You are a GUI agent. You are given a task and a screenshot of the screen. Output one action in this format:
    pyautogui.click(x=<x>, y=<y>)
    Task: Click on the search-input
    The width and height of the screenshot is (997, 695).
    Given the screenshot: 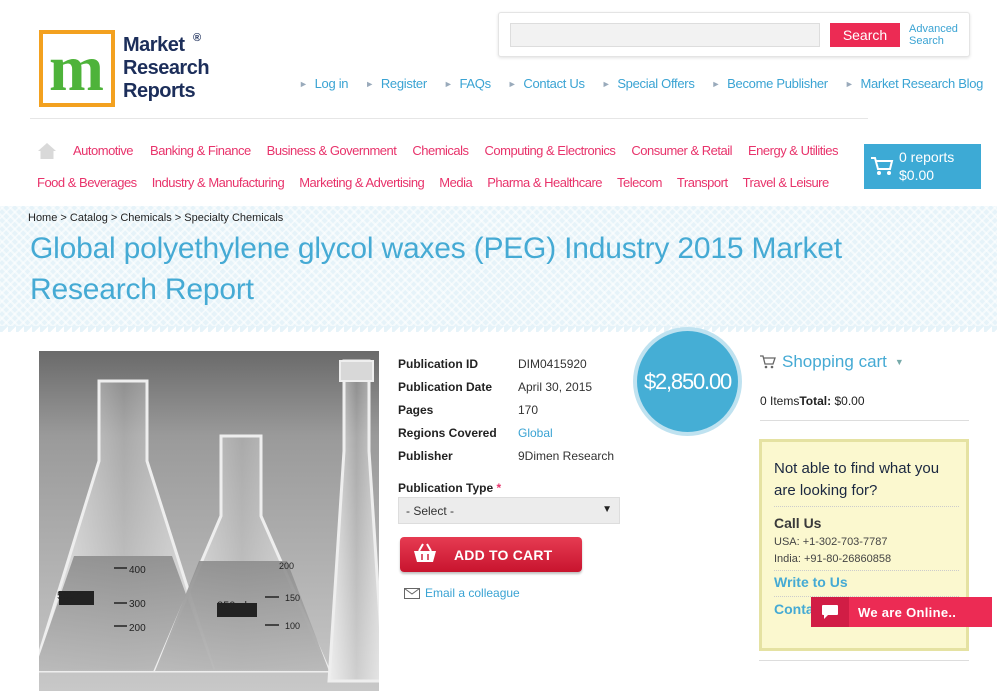 What is the action you would take?
    pyautogui.click(x=665, y=35)
    